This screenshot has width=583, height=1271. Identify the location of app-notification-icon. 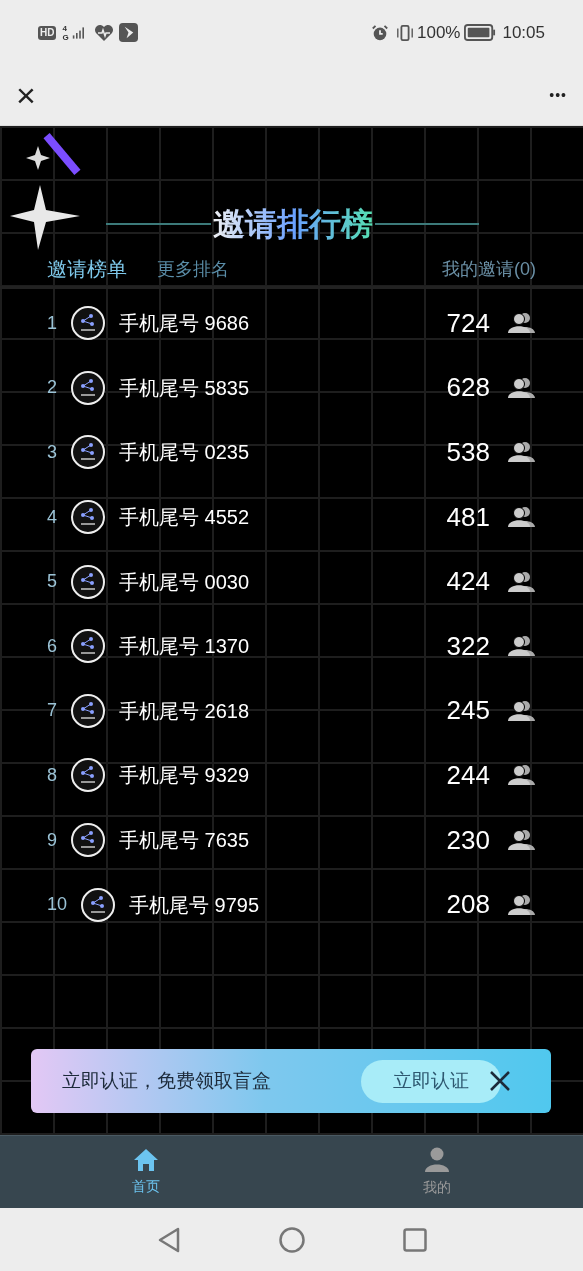
(129, 32).